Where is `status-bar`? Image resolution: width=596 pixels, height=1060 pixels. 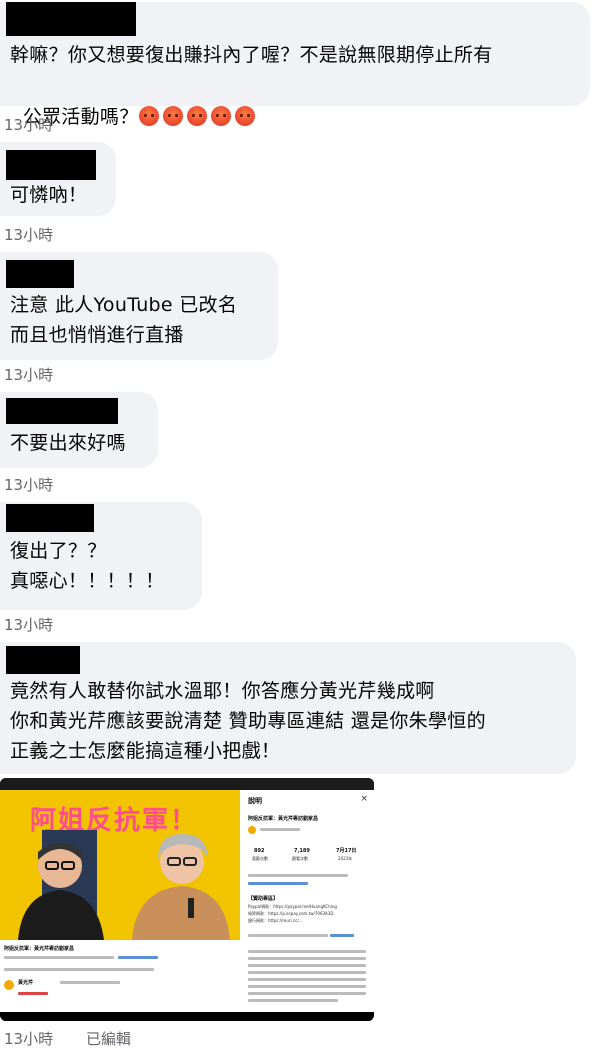 status-bar is located at coordinates (187, 784).